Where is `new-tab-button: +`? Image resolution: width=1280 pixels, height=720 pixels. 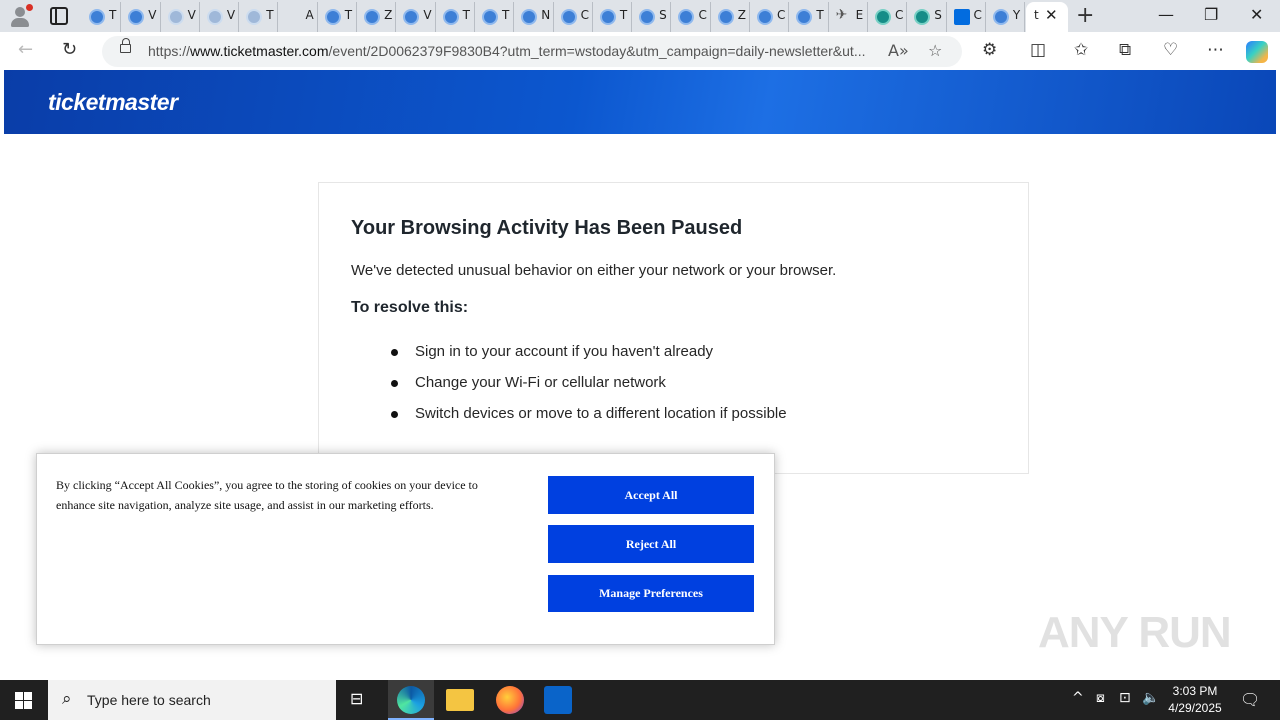
new-tab-button: + is located at coordinates (1085, 15).